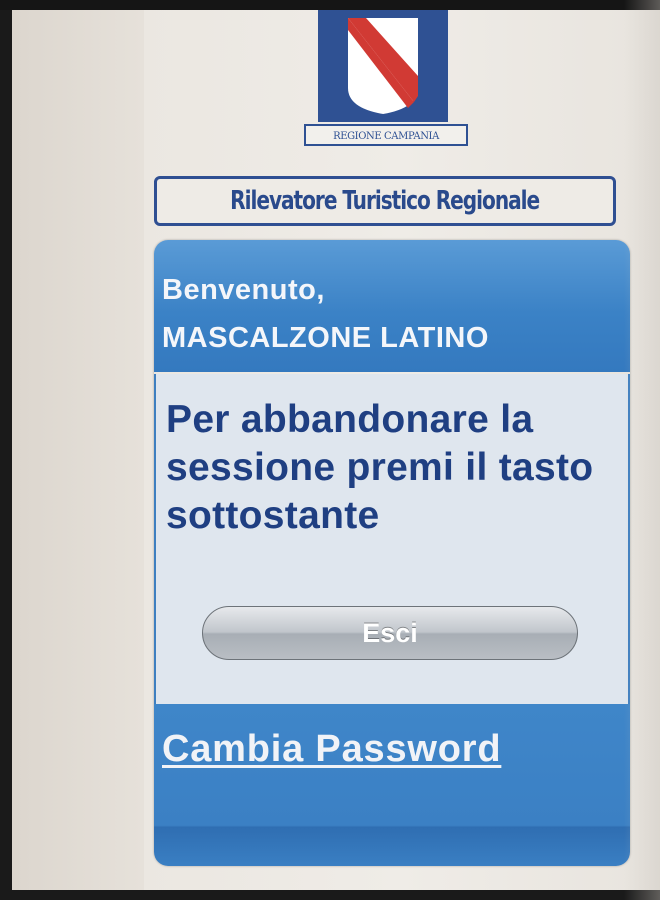 The image size is (660, 900). I want to click on app-title-banner: Rilevatore Turistico Regionale, so click(385, 201).